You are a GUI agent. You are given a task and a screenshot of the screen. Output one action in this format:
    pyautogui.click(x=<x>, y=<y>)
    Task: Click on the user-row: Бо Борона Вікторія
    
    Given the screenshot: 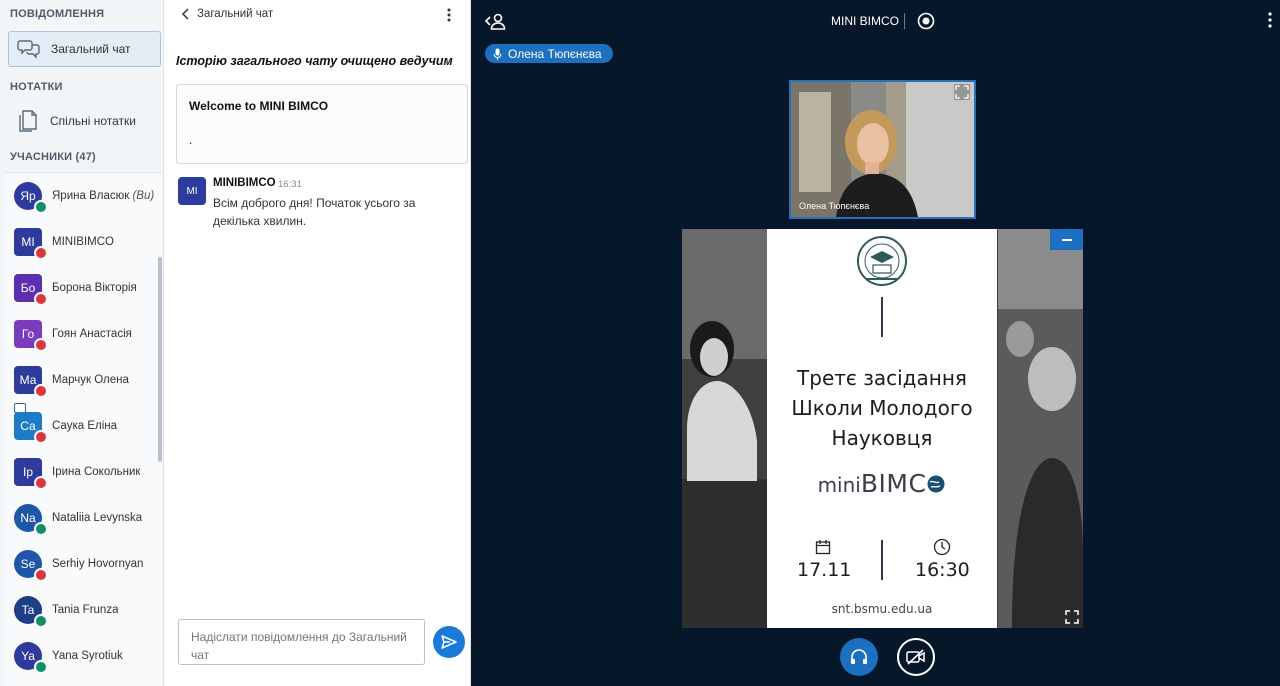 What is the action you would take?
    pyautogui.click(x=81, y=288)
    